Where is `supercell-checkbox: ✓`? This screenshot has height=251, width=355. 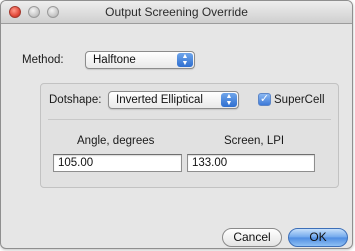
supercell-checkbox: ✓ is located at coordinates (264, 99).